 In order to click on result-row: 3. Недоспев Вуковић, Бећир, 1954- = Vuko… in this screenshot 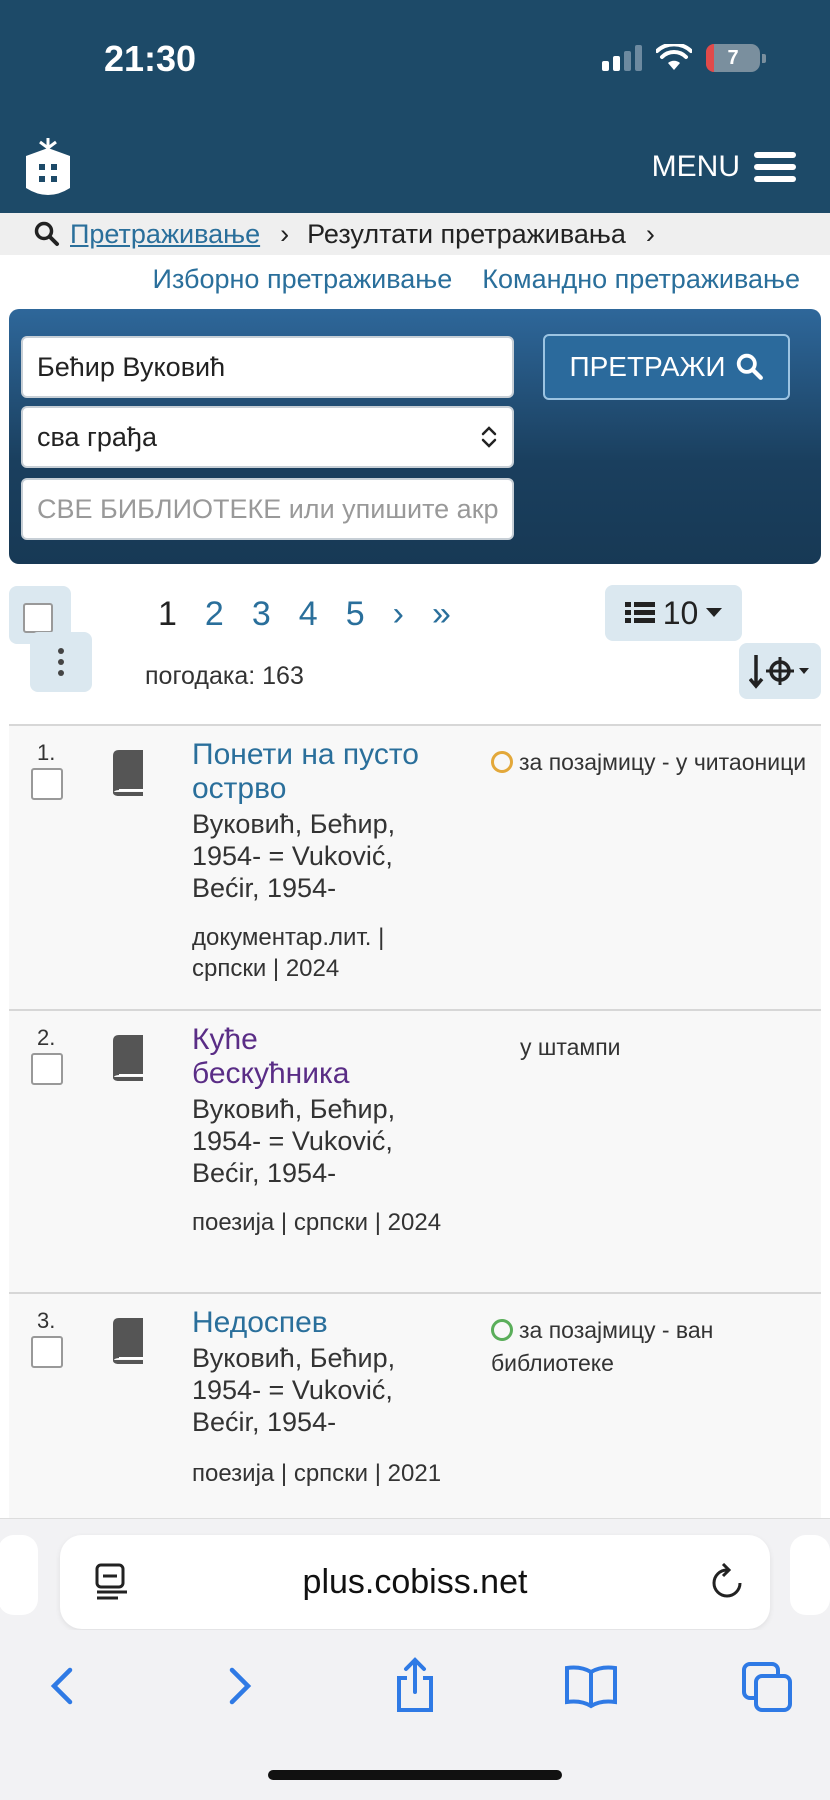, I will do `click(415, 1412)`.